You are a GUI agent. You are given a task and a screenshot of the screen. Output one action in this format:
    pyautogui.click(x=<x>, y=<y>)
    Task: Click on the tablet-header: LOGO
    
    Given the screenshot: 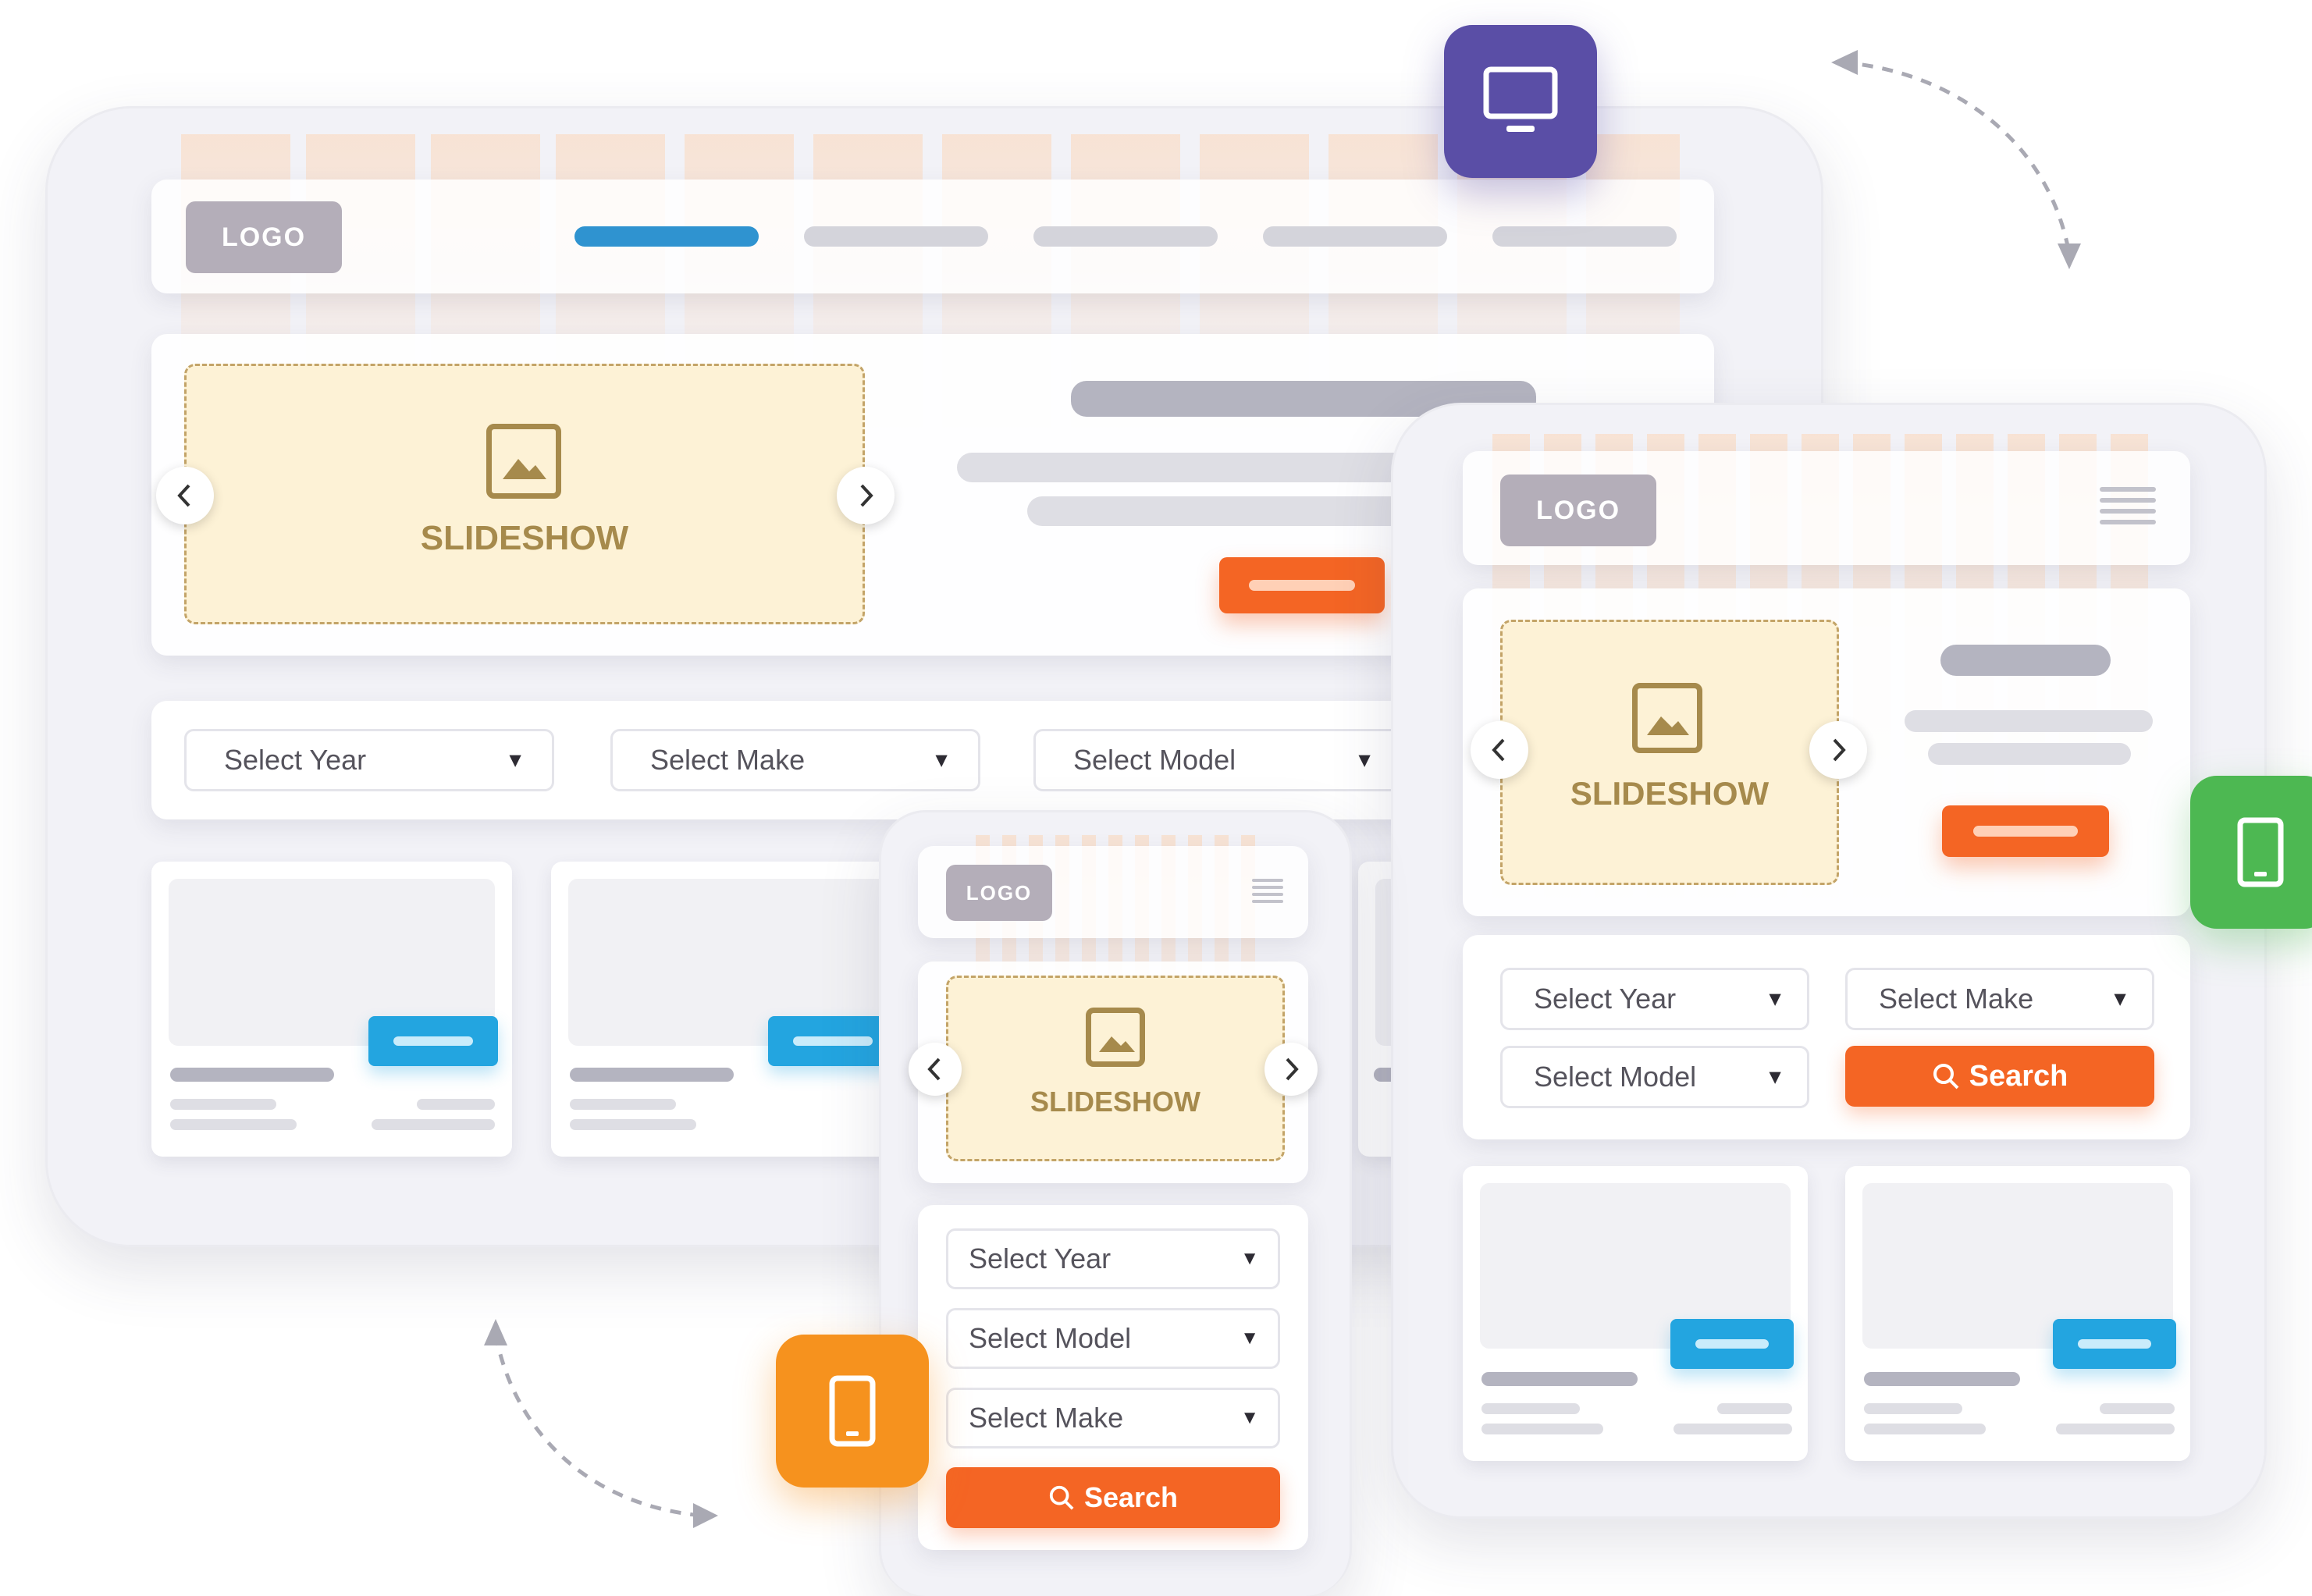 What is the action you would take?
    pyautogui.click(x=1826, y=508)
    